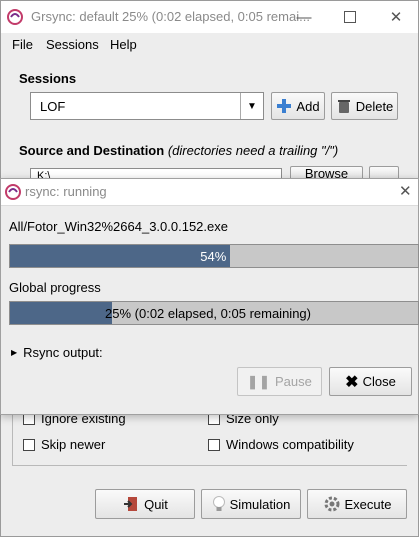 The image size is (419, 537). What do you see at coordinates (29, 444) in the screenshot?
I see `skip-newer-checkbox` at bounding box center [29, 444].